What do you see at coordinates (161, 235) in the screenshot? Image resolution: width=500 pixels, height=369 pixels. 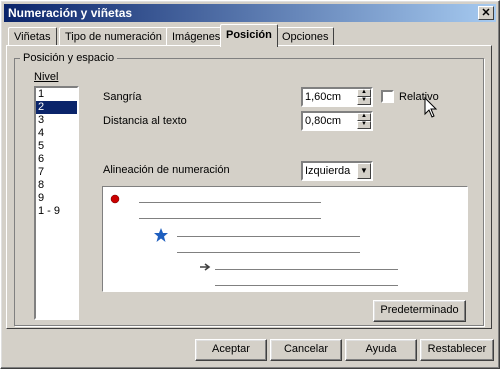 I see `blue-star-bullet-icon` at bounding box center [161, 235].